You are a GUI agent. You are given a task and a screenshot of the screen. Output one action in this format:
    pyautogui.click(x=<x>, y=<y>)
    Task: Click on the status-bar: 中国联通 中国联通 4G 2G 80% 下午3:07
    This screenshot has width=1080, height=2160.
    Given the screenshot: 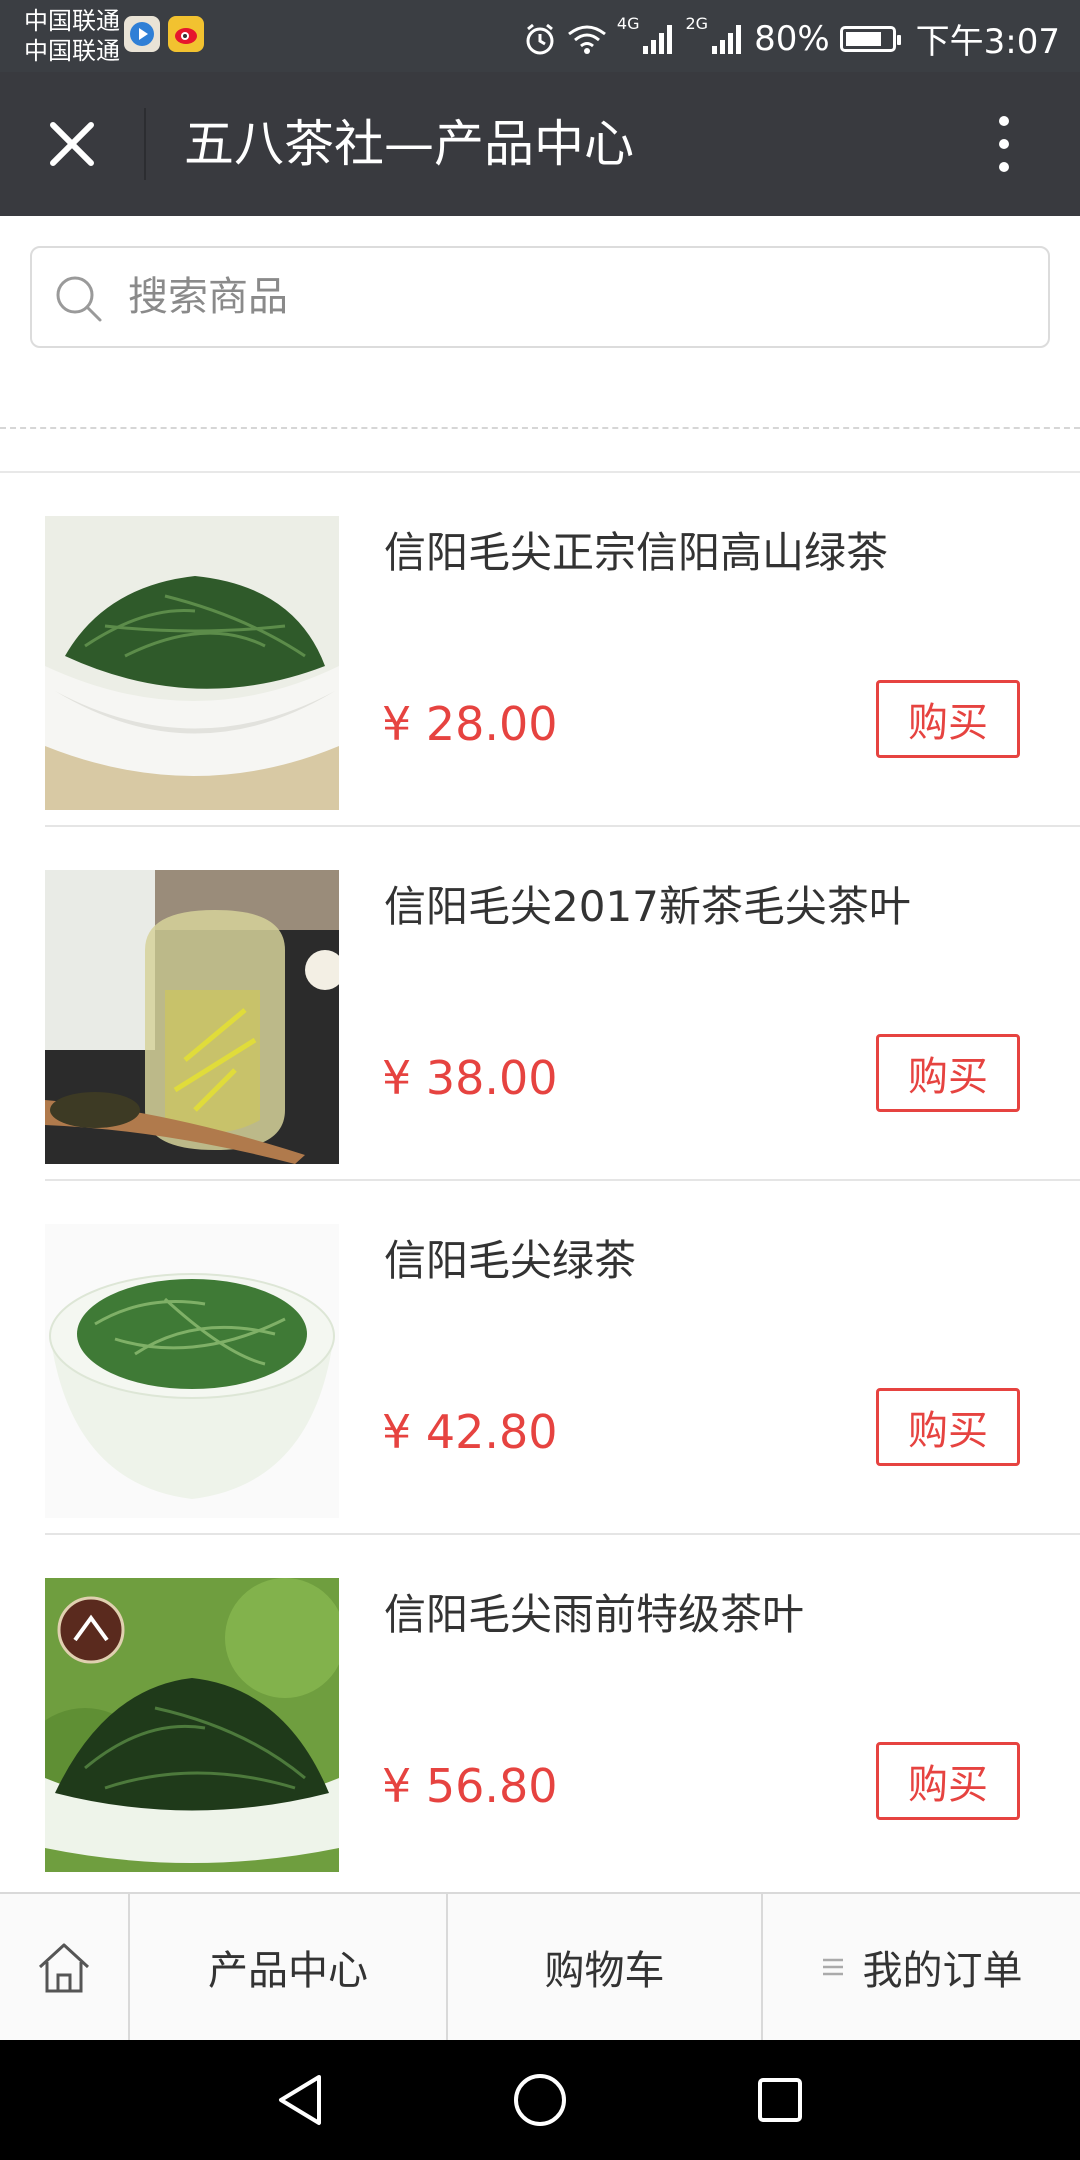 What is the action you would take?
    pyautogui.click(x=540, y=36)
    